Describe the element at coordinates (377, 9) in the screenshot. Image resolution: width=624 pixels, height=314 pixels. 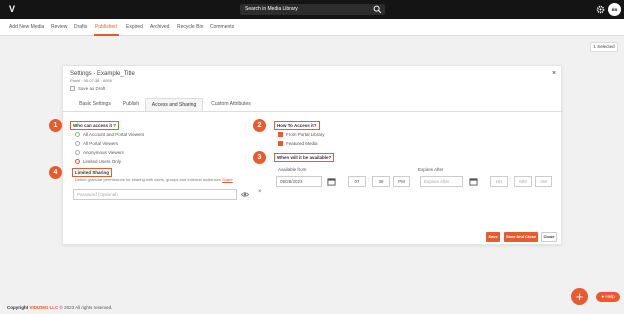
I see `search-icon` at that location.